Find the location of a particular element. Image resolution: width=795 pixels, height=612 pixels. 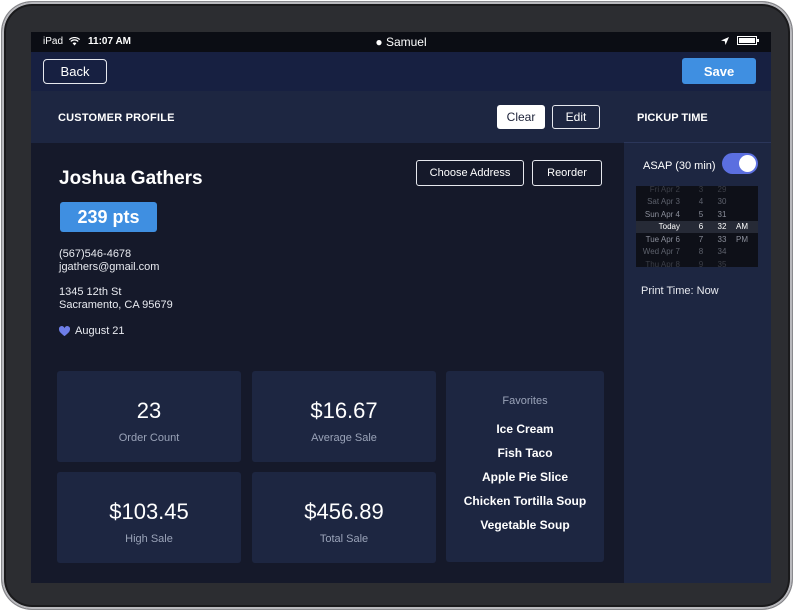

stat-average-sale: $16.67 Average Sale is located at coordinates (344, 416).